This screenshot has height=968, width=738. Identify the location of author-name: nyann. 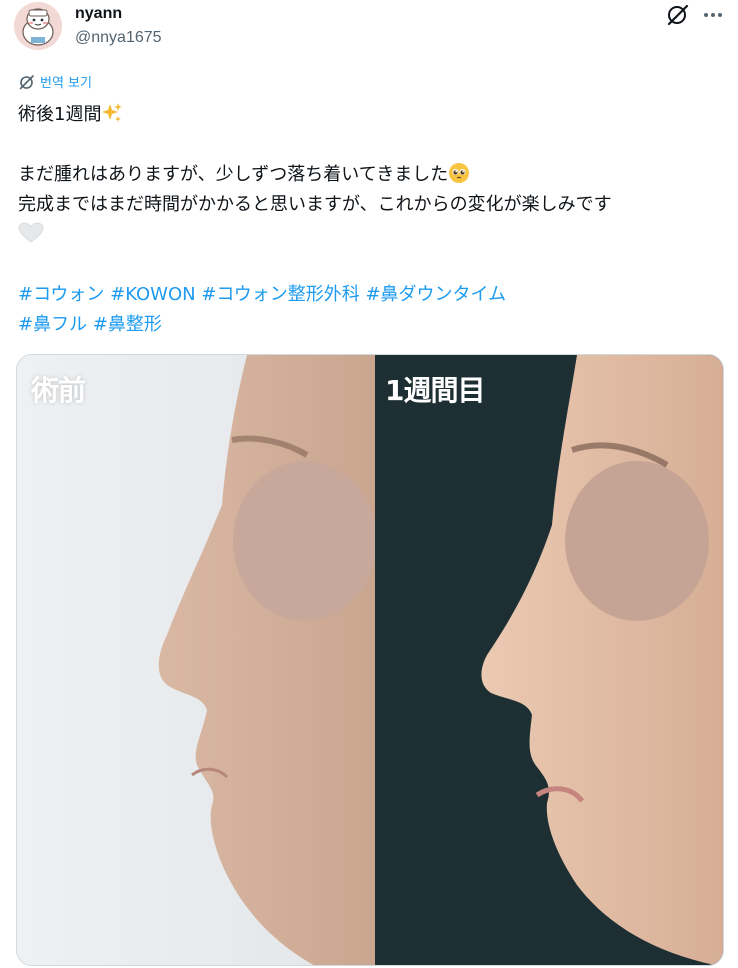
(98, 14).